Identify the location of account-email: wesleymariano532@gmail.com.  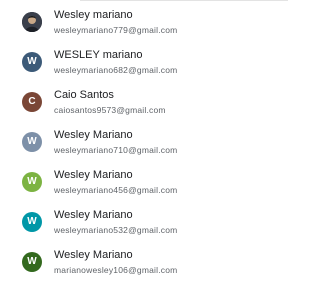
(116, 230).